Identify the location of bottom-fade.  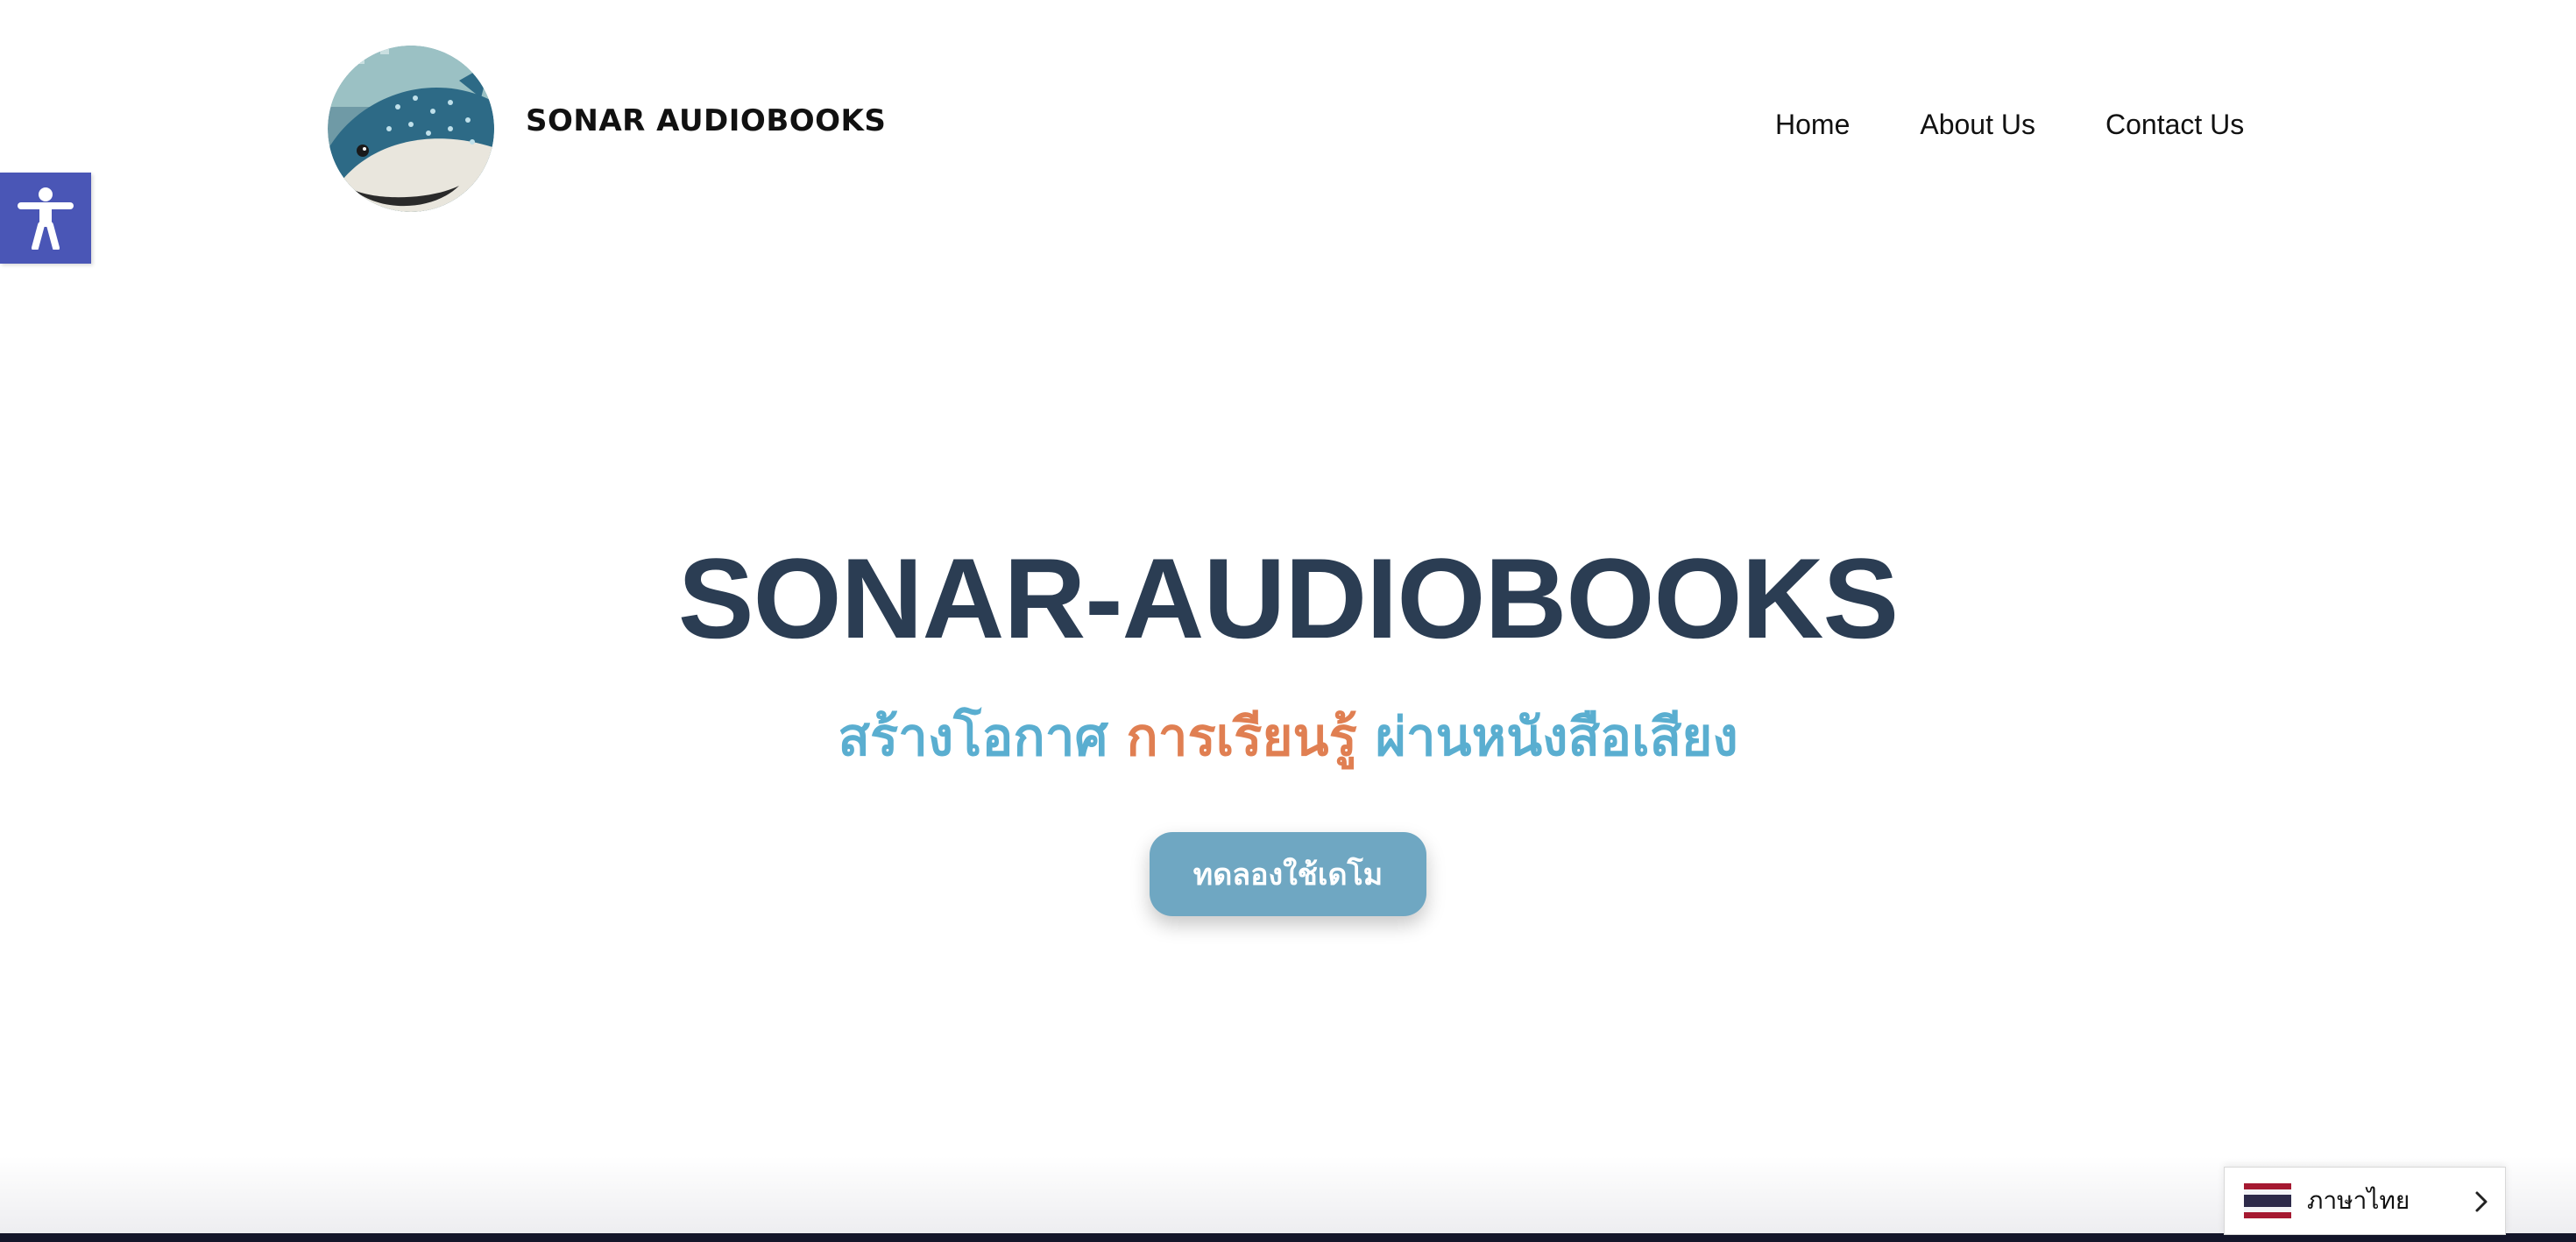
(1288, 1195).